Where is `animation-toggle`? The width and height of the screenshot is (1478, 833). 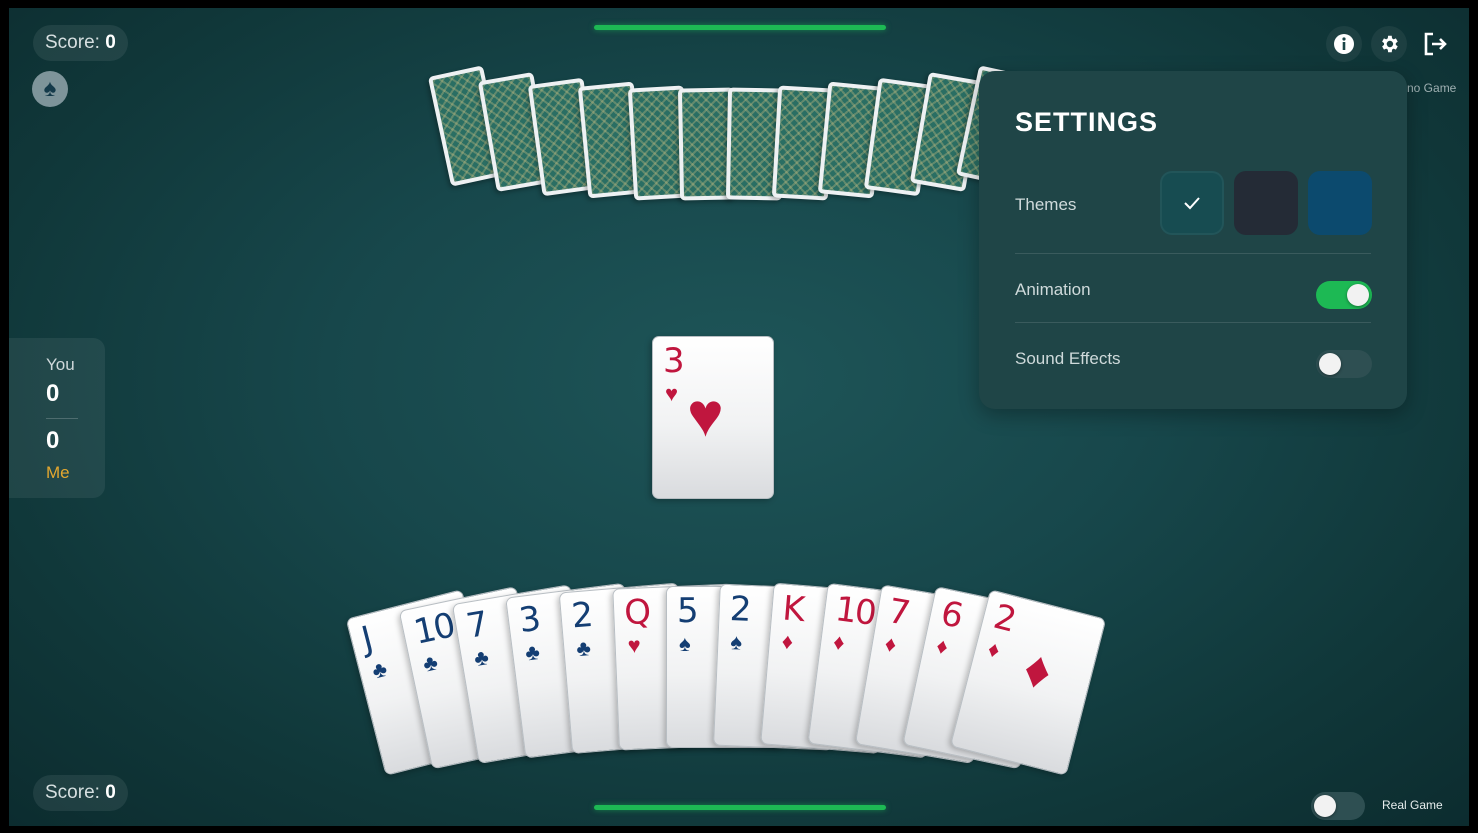 animation-toggle is located at coordinates (1344, 295).